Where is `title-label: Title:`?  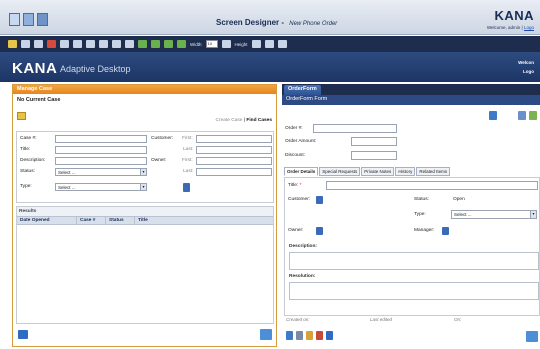 title-label: Title: is located at coordinates (25, 149).